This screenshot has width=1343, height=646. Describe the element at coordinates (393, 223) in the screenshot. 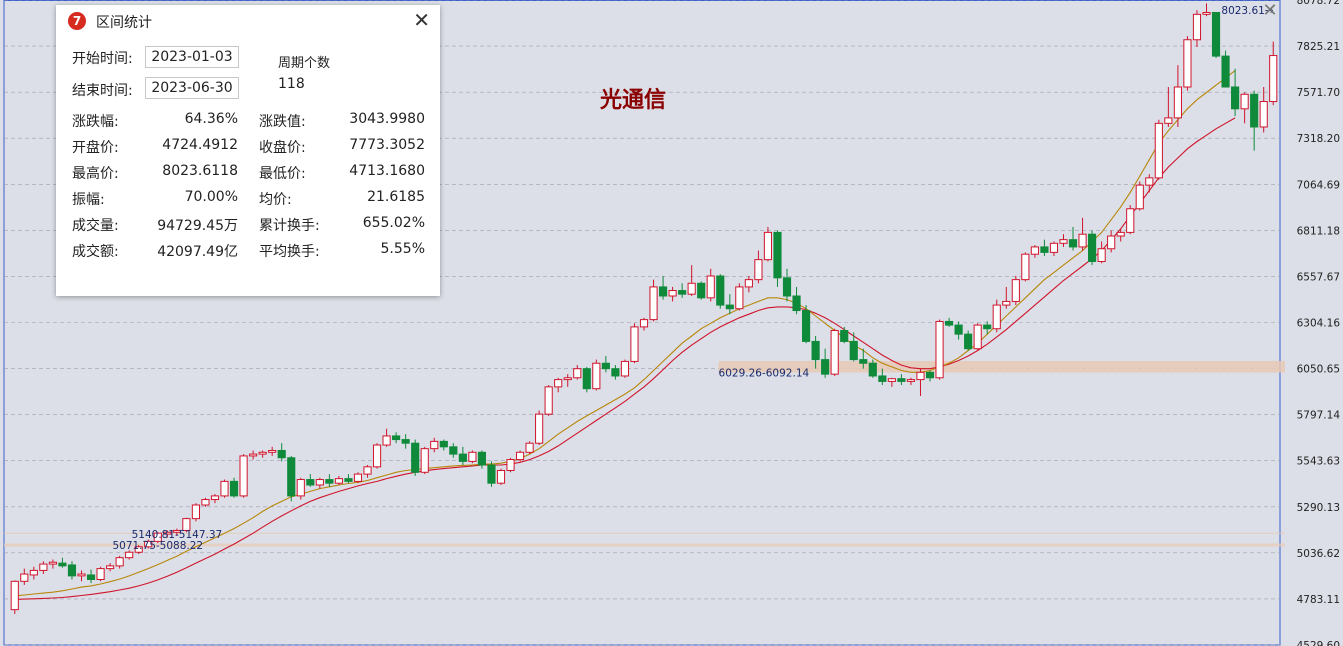

I see `stat-value: 655.02%` at that location.